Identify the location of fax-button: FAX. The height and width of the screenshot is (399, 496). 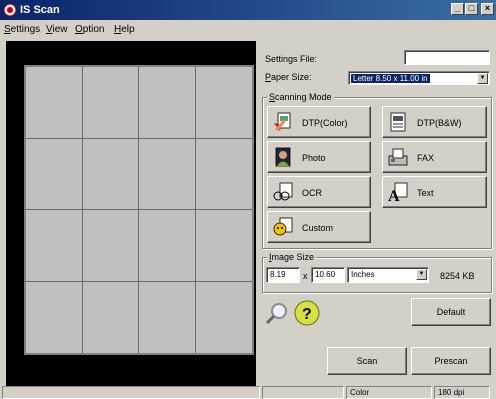
(434, 157).